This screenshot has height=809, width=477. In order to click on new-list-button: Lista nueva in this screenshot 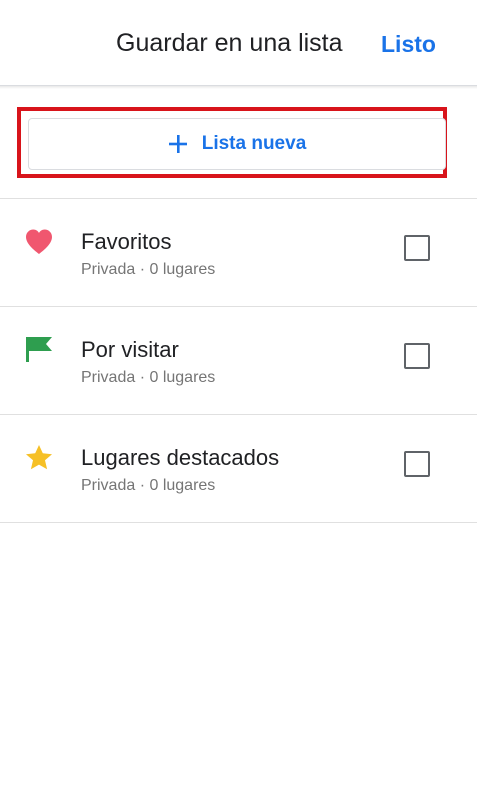, I will do `click(237, 144)`.